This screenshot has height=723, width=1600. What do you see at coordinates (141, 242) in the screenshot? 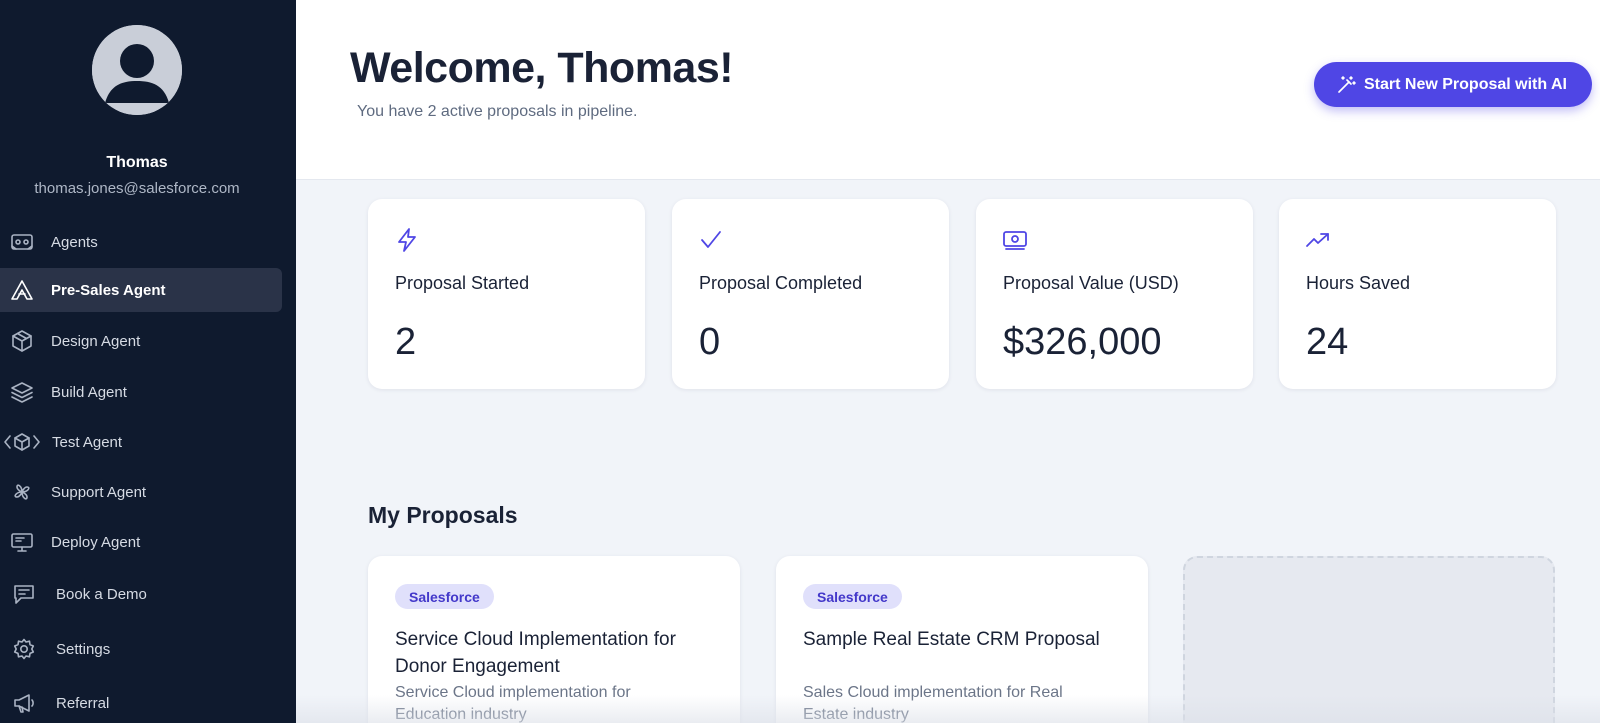
I see `sidebar-item-agents: Agents` at bounding box center [141, 242].